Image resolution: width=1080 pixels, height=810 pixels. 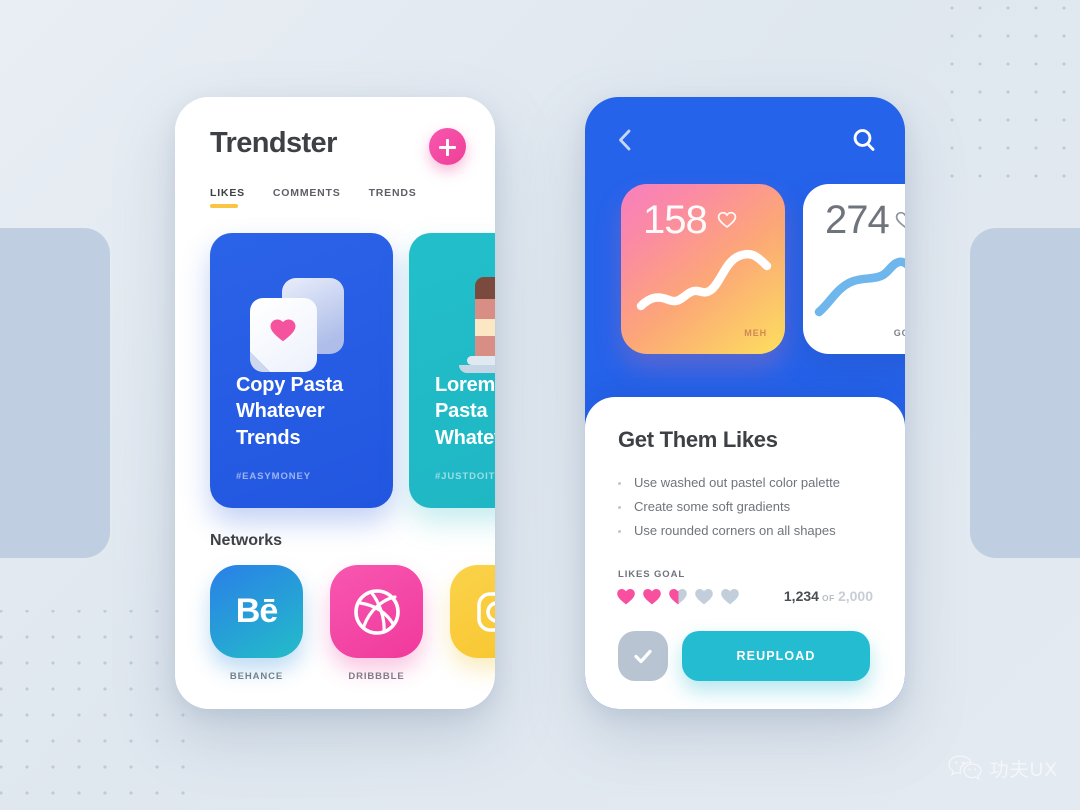 What do you see at coordinates (729, 506) in the screenshot?
I see `list-item: Create some soft gradients` at bounding box center [729, 506].